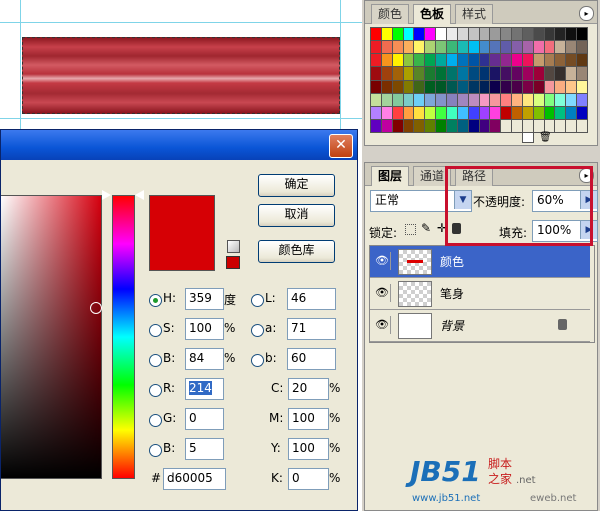  I want to click on trash-icon: 🗑, so click(545, 137).